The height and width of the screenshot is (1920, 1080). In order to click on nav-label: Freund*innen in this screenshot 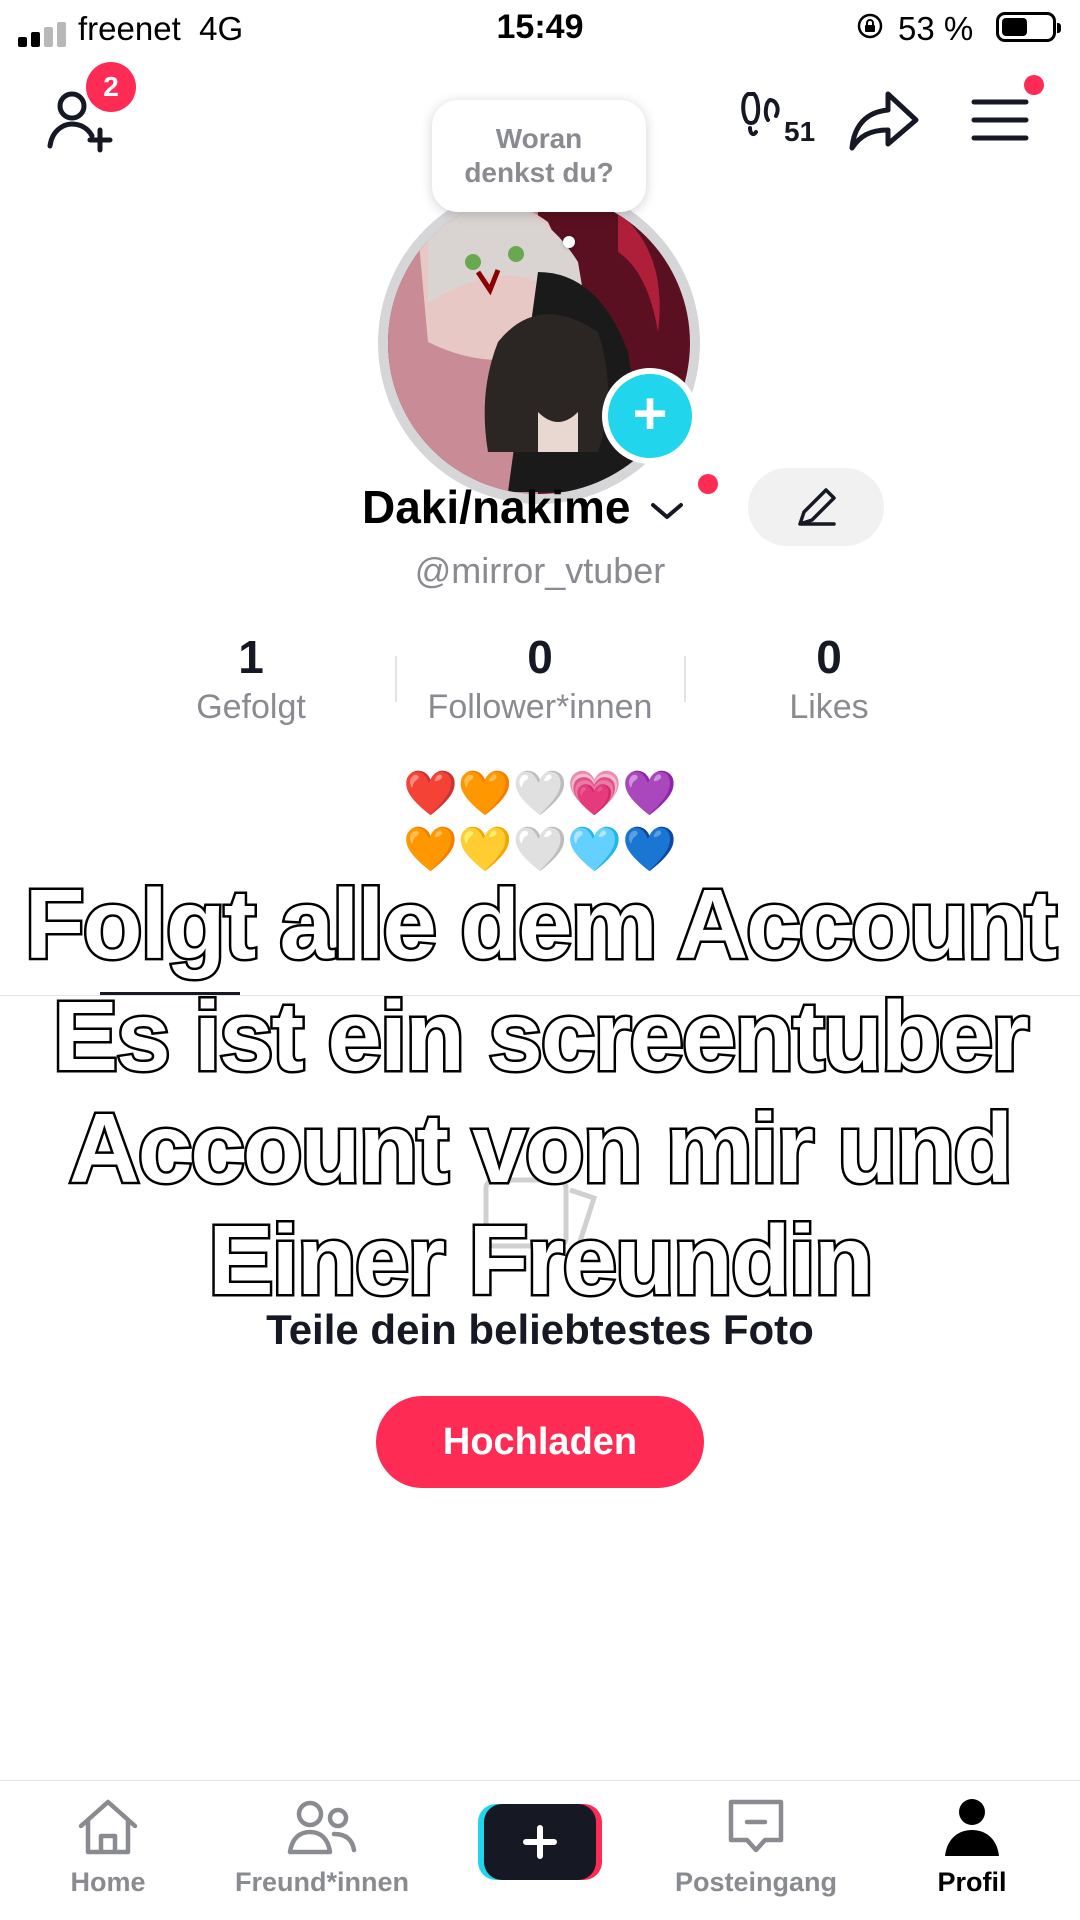, I will do `click(322, 1882)`.